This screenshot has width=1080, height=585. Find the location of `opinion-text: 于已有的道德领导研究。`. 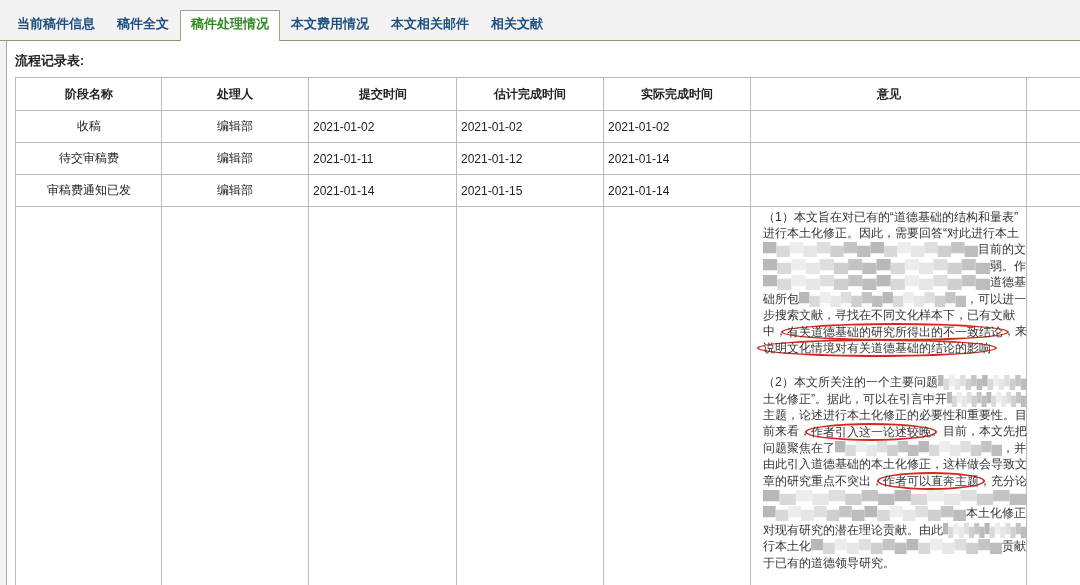

opinion-text: 于已有的道德领导研究。 is located at coordinates (829, 563).